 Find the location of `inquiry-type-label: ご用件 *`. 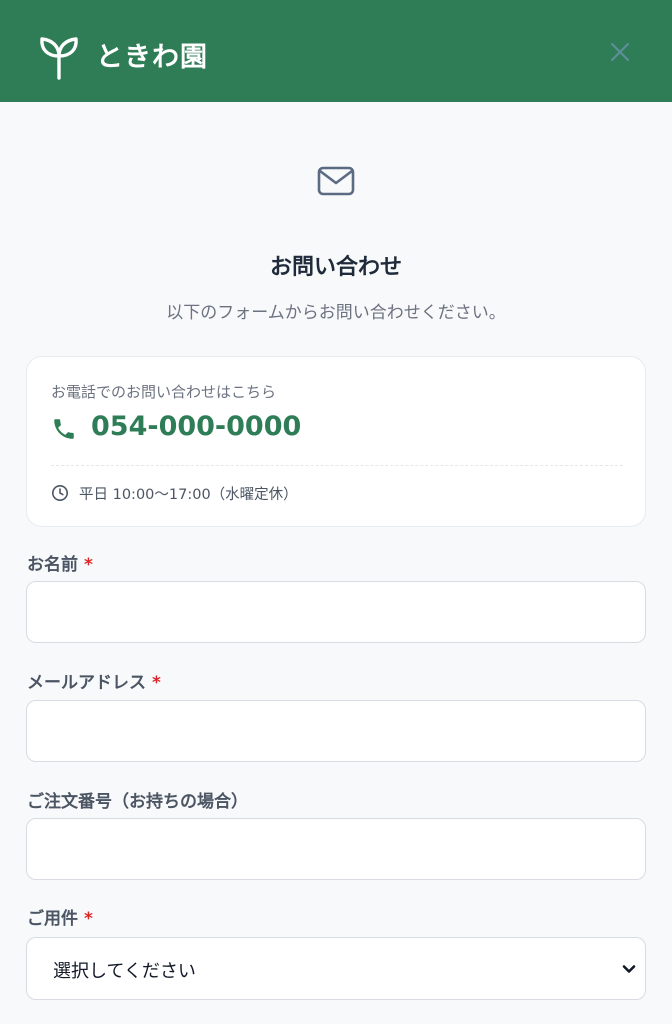

inquiry-type-label: ご用件 * is located at coordinates (60, 916).